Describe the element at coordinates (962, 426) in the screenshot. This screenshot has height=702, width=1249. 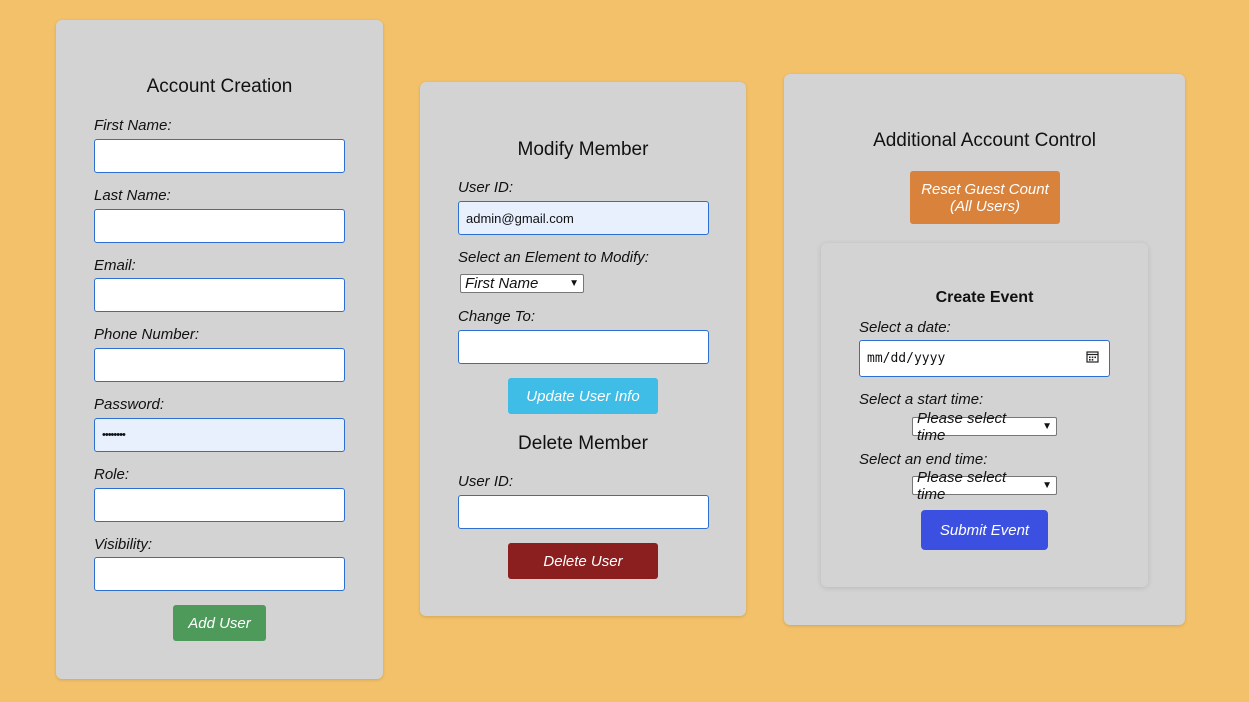
I see `start-time-value: Please select time` at that location.